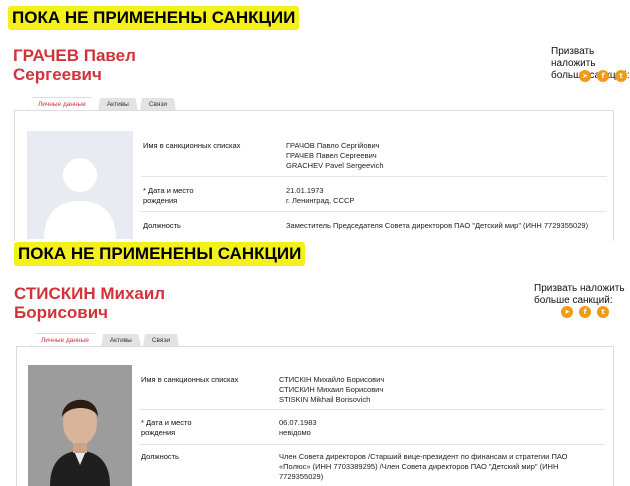  I want to click on sanctions-name-ua: СТИСКІН Михайло Борисович, so click(332, 379).